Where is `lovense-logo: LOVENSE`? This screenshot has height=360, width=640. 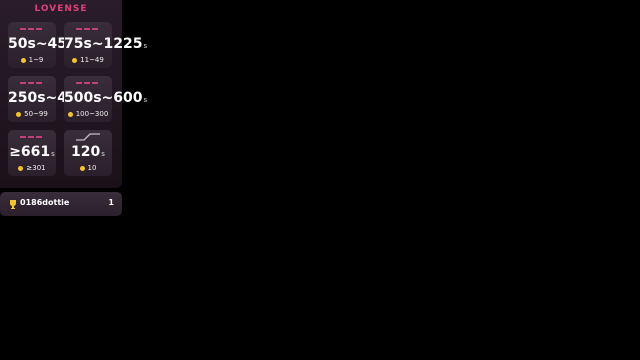
lovense-logo: LOVENSE is located at coordinates (61, 9).